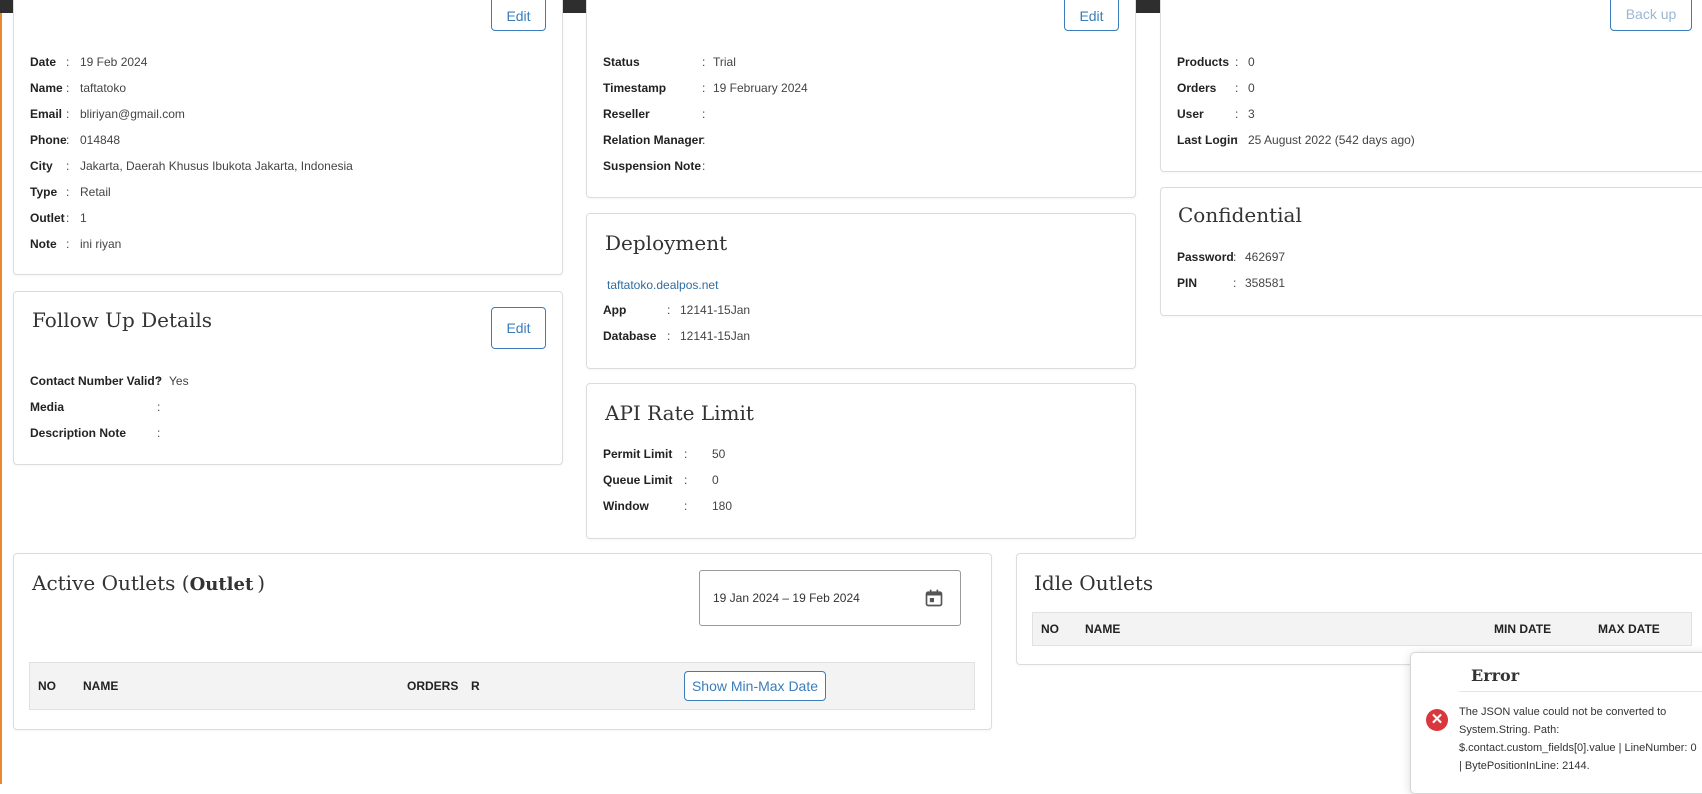 The height and width of the screenshot is (794, 1702). What do you see at coordinates (518, 15) in the screenshot?
I see `customer-edit-button: Edit` at bounding box center [518, 15].